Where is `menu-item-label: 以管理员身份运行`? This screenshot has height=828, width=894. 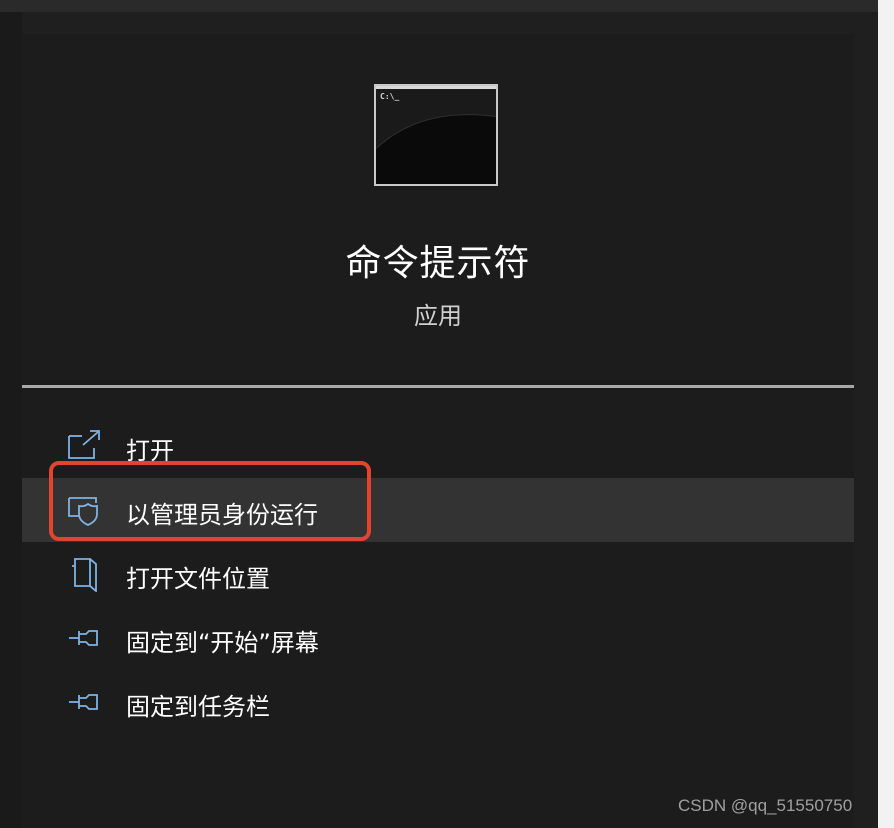
menu-item-label: 以管理员身份运行 is located at coordinates (222, 515).